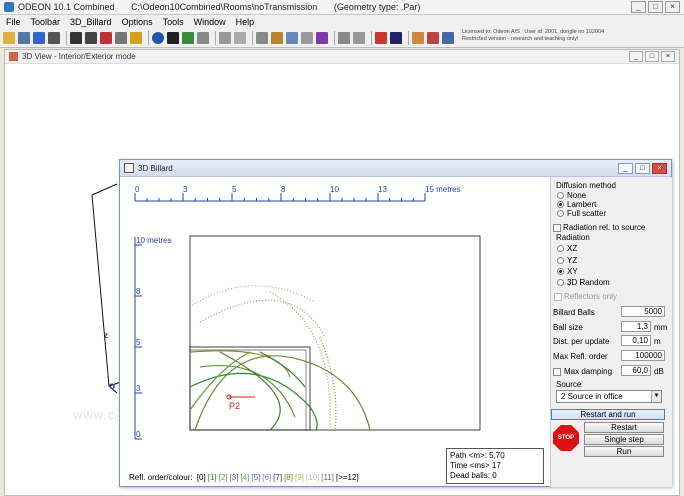 Image resolution: width=684 pixels, height=496 pixels. I want to click on legend-item: [11], so click(327, 477).